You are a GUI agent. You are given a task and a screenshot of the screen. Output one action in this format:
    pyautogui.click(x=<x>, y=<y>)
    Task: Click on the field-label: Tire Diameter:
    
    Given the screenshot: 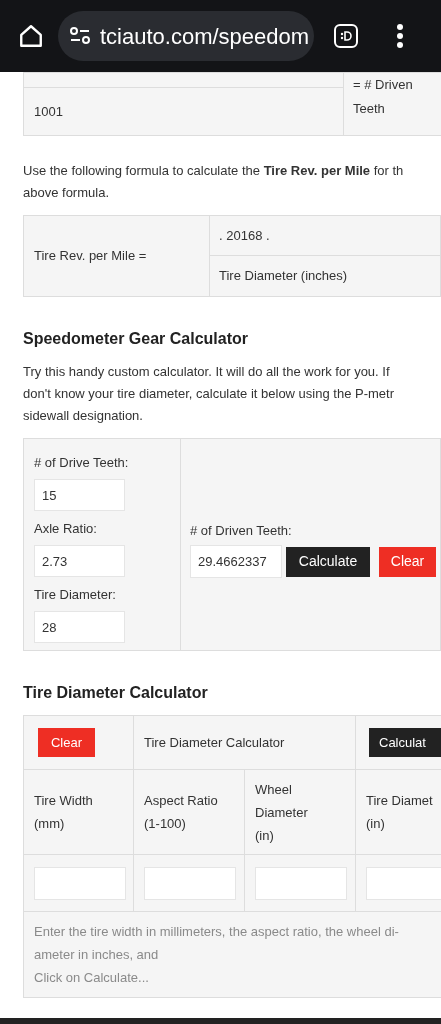 What is the action you would take?
    pyautogui.click(x=75, y=595)
    